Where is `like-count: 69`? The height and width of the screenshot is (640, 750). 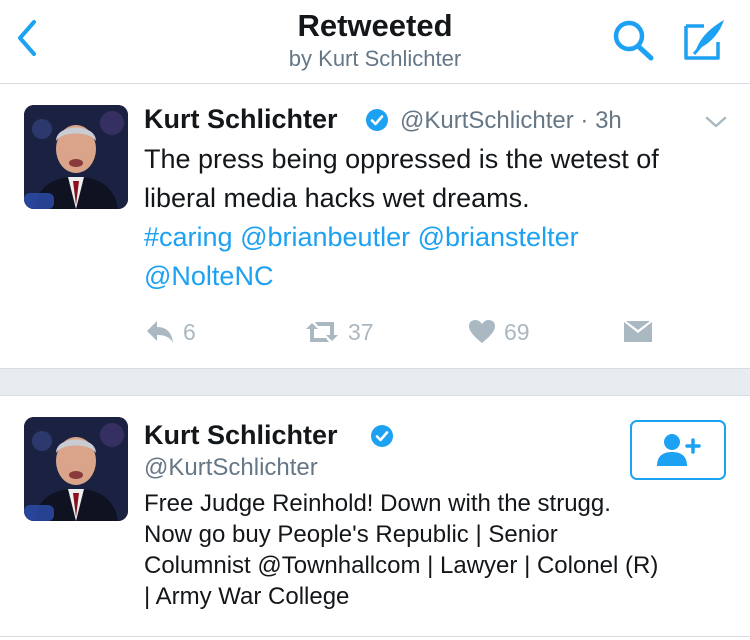
like-count: 69 is located at coordinates (517, 331).